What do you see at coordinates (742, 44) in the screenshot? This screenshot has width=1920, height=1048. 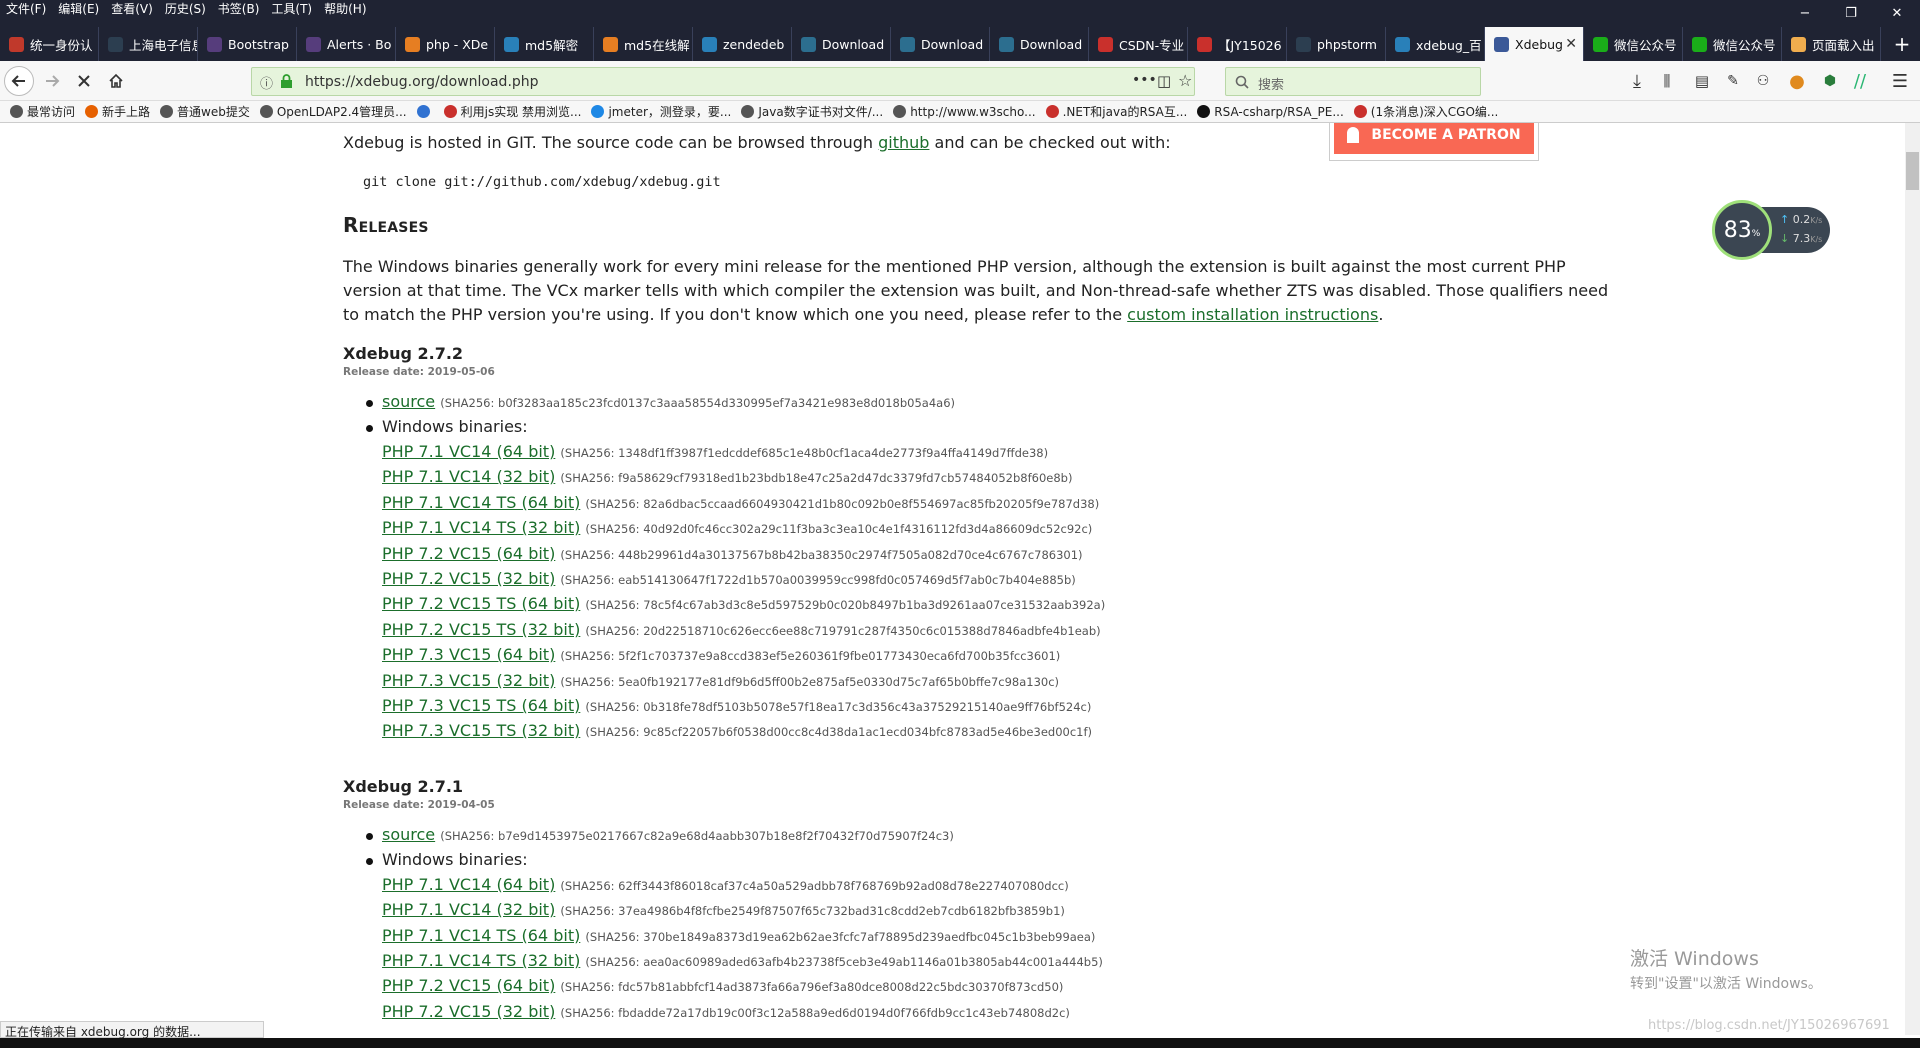 I see `tab: zendedeb` at bounding box center [742, 44].